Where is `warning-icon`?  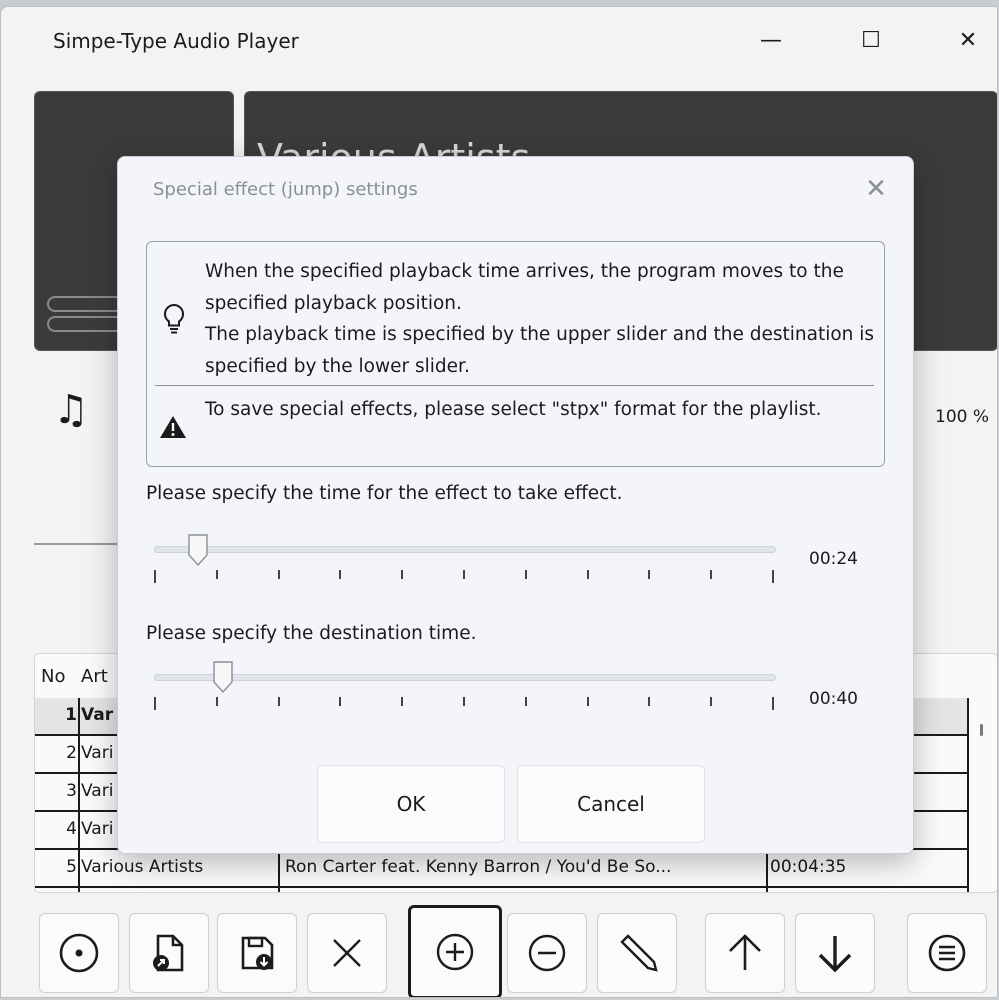 warning-icon is located at coordinates (173, 427).